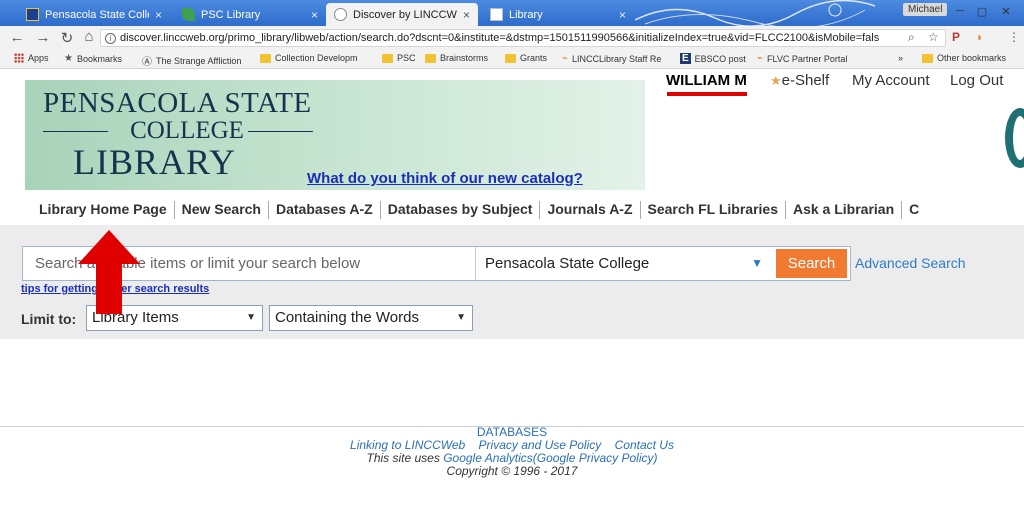  I want to click on bookmark-flvc-partner-portal: ⌁ FLVC Partner Portal, so click(802, 58).